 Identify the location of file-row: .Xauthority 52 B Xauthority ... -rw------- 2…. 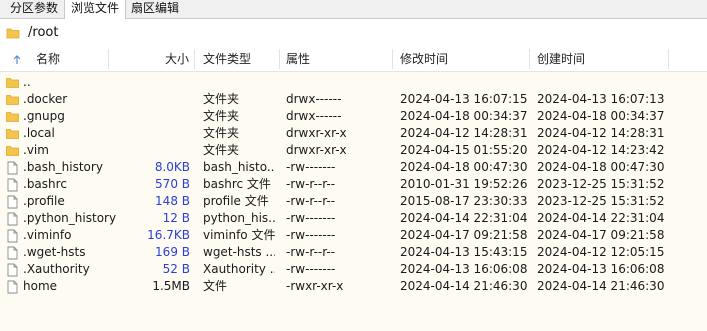
(353, 269).